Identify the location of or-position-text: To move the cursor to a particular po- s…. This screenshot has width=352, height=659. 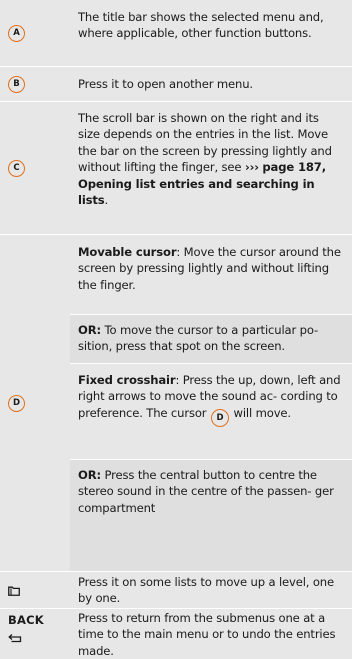
(198, 338).